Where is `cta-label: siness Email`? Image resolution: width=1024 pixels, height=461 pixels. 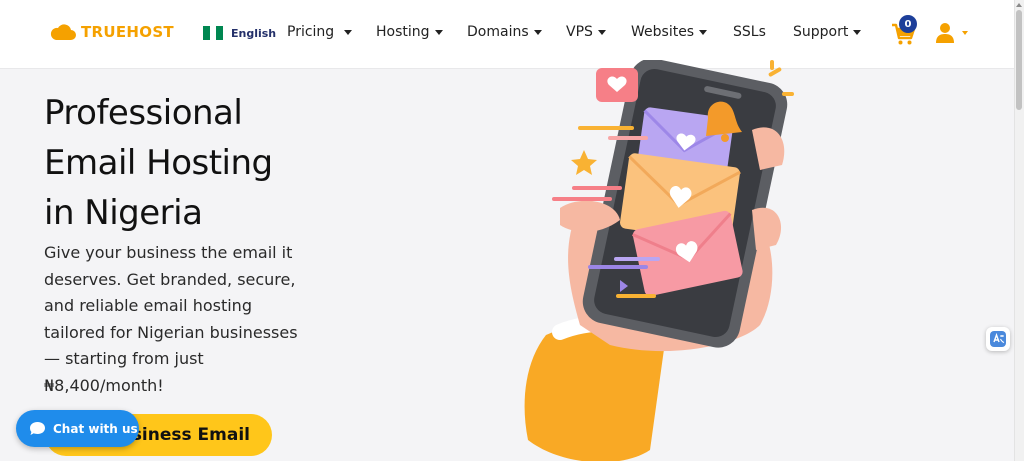
cta-label: siness Email is located at coordinates (190, 435).